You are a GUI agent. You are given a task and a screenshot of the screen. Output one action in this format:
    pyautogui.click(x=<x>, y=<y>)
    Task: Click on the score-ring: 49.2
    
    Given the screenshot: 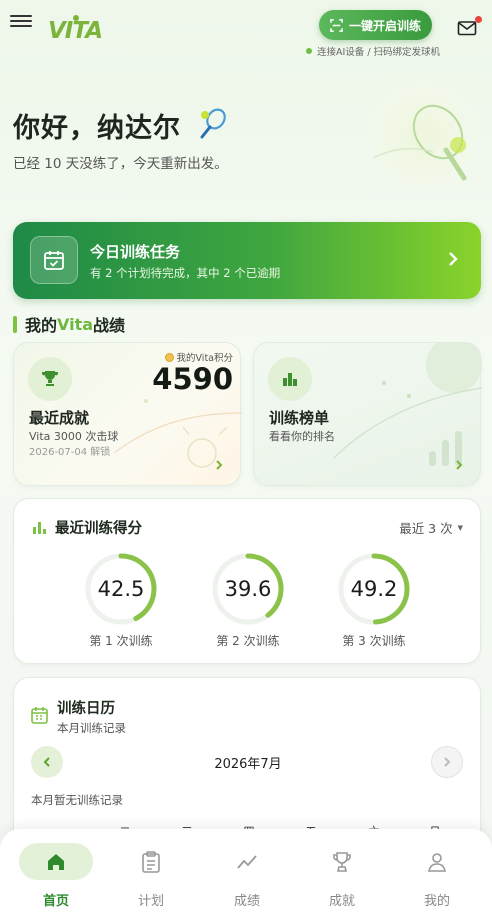 What is the action you would take?
    pyautogui.click(x=374, y=589)
    